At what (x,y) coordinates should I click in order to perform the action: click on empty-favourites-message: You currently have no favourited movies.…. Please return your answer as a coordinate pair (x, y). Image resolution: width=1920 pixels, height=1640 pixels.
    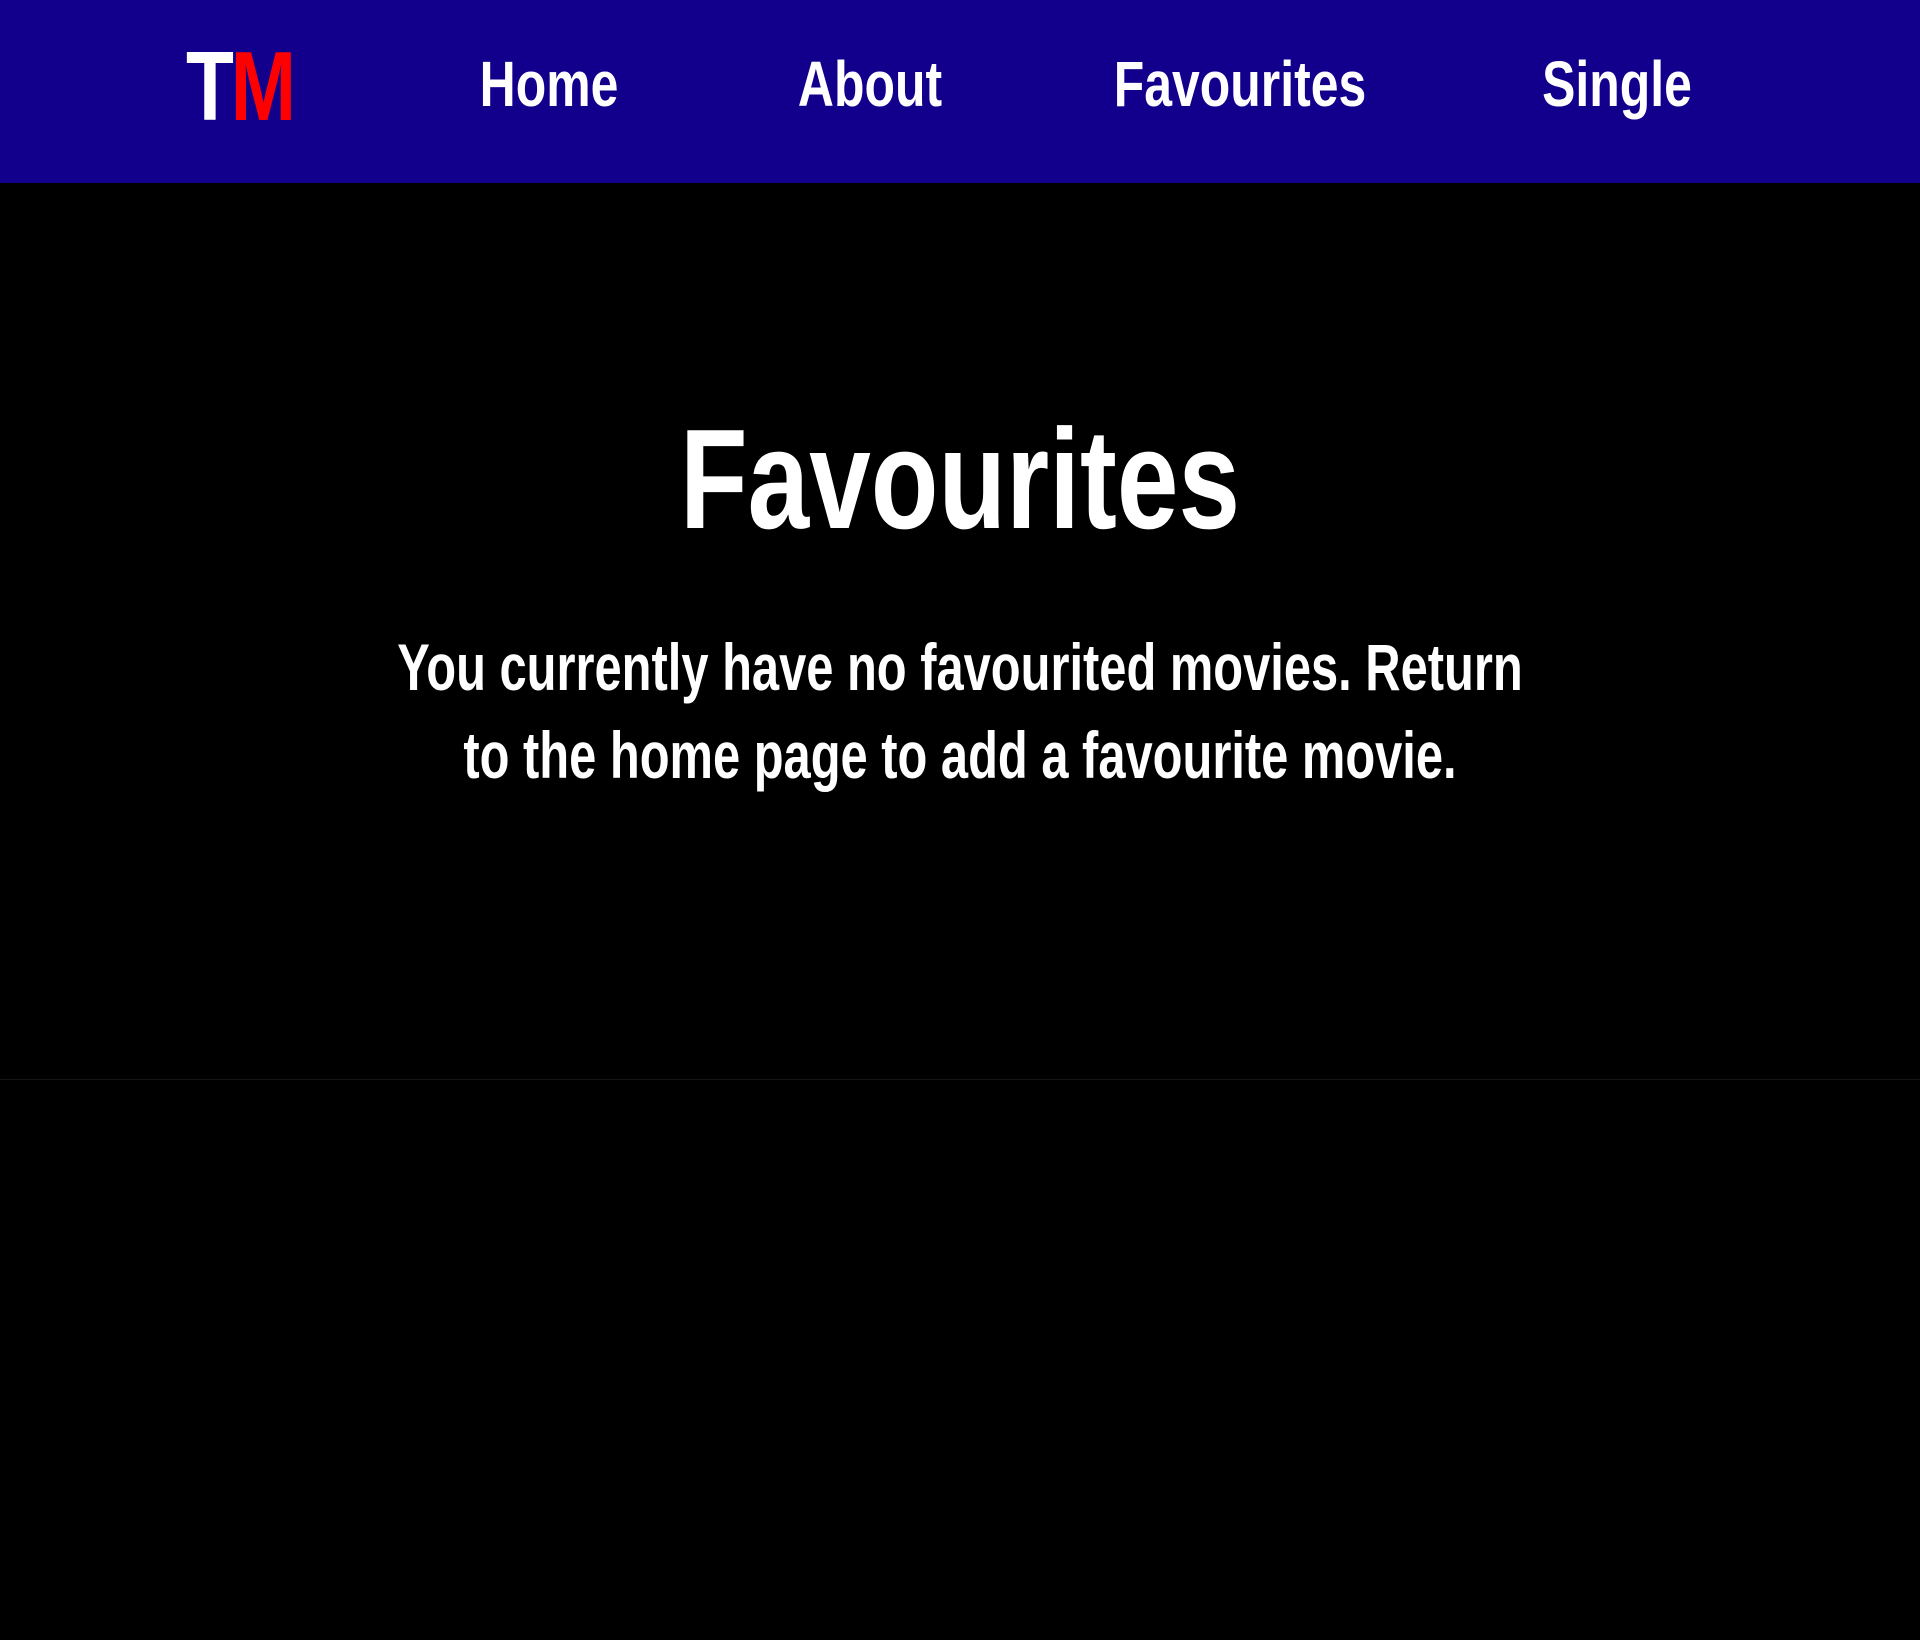
    Looking at the image, I should click on (960, 711).